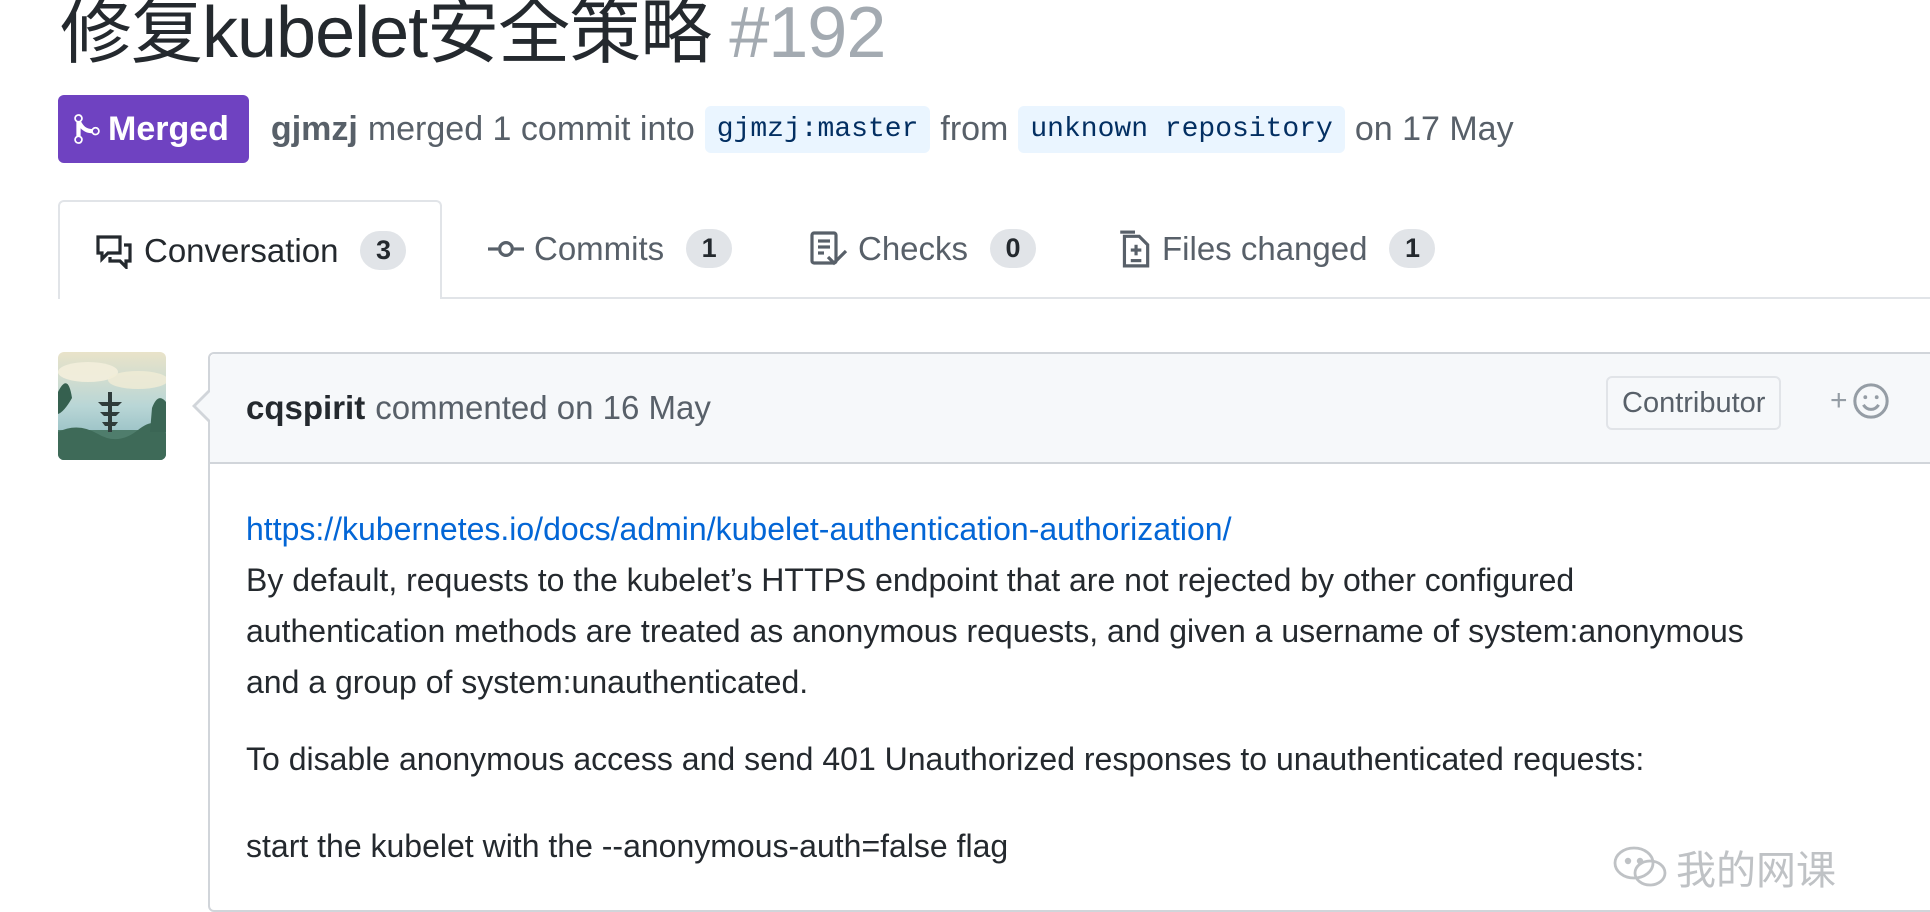  Describe the element at coordinates (1870, 401) in the screenshot. I see `smiley-icon` at that location.